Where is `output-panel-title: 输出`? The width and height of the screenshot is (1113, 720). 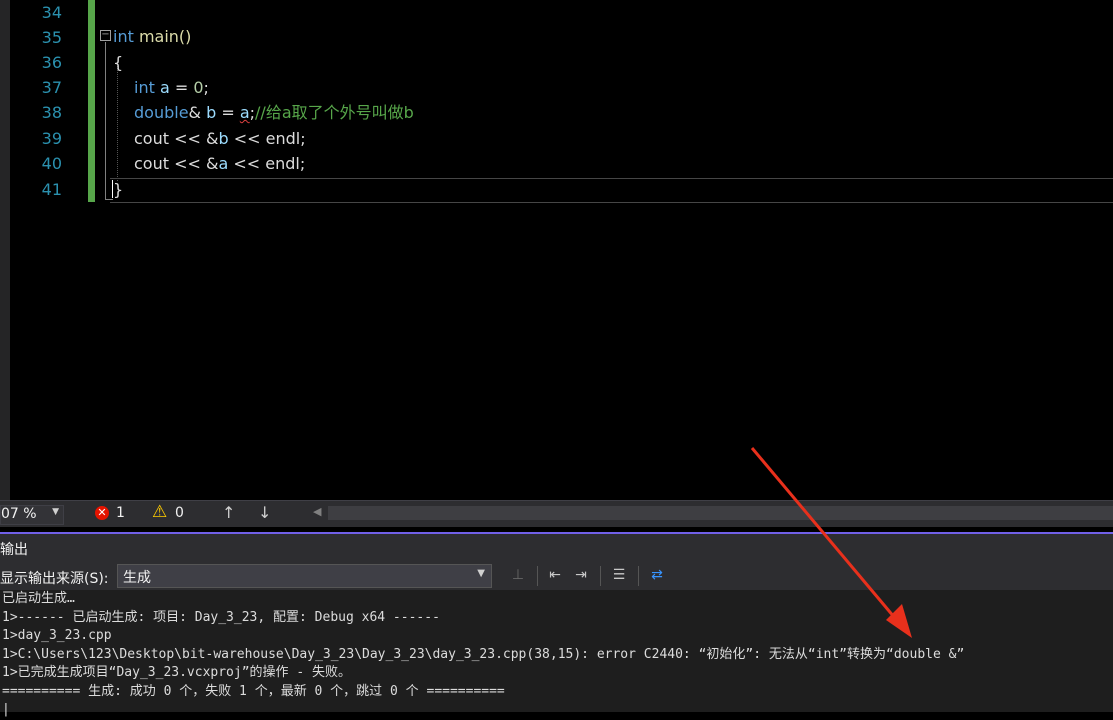
output-panel-title: 输出 is located at coordinates (14, 550).